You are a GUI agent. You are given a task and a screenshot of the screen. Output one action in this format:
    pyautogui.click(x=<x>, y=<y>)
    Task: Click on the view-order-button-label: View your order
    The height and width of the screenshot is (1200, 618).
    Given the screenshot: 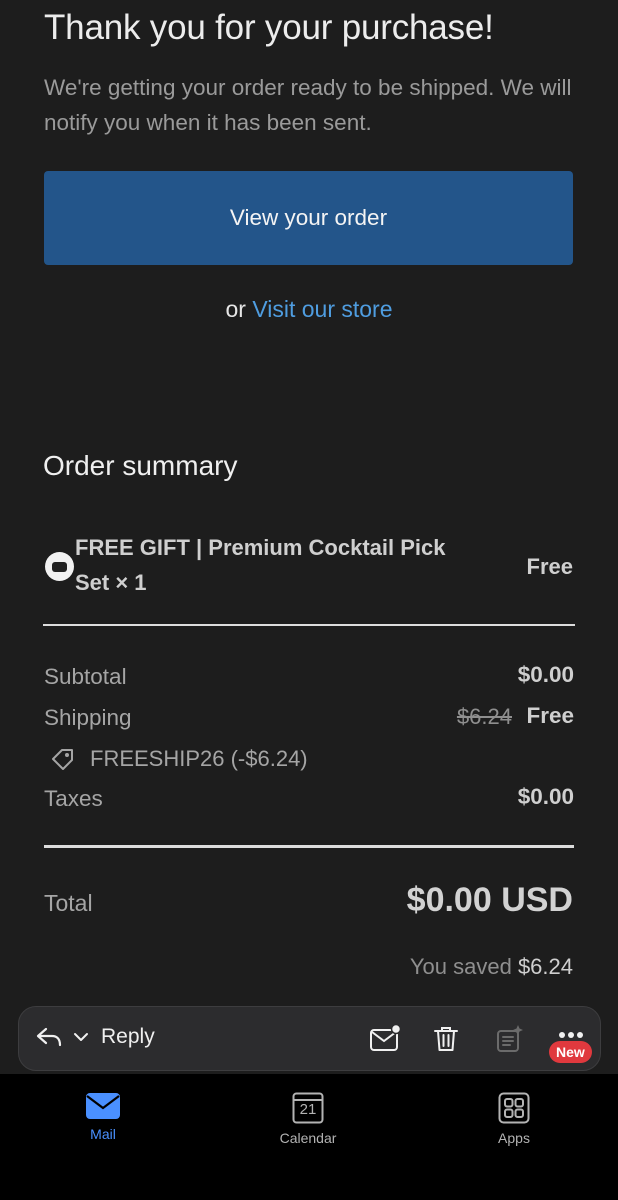 What is the action you would take?
    pyautogui.click(x=308, y=217)
    